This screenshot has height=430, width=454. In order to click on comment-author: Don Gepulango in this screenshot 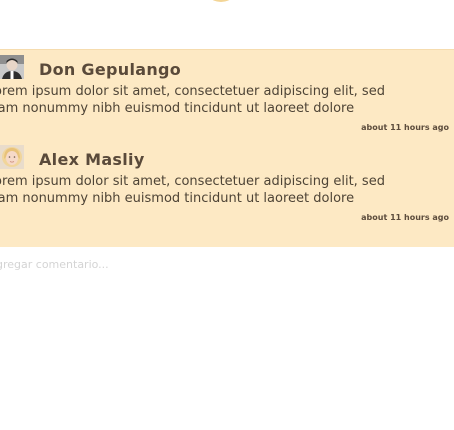, I will do `click(110, 69)`.